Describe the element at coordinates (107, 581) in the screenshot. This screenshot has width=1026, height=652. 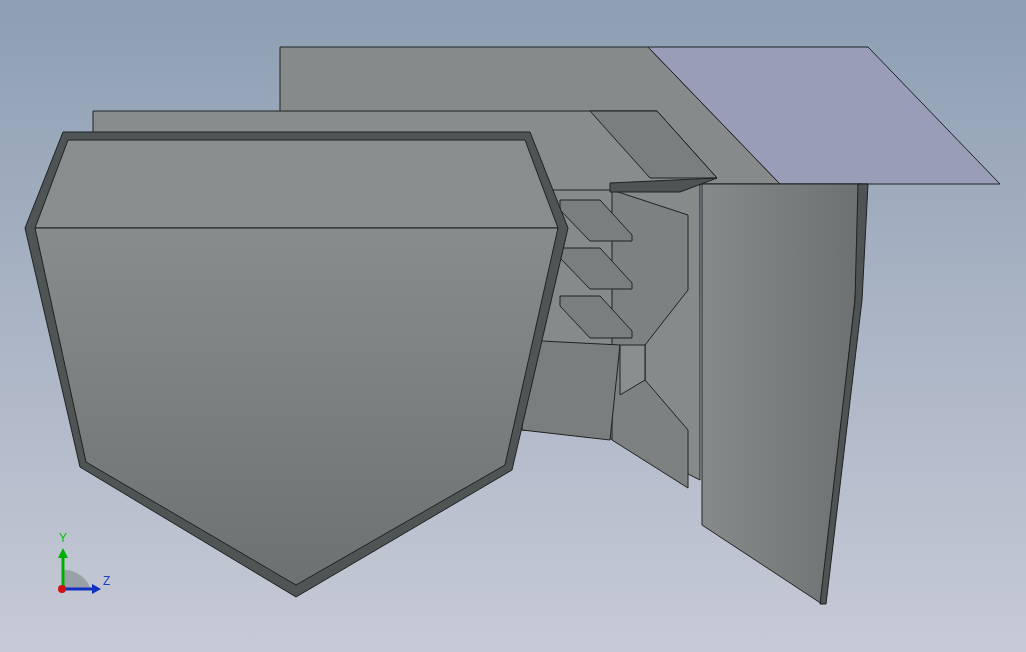
I see `axis-label: Z` at that location.